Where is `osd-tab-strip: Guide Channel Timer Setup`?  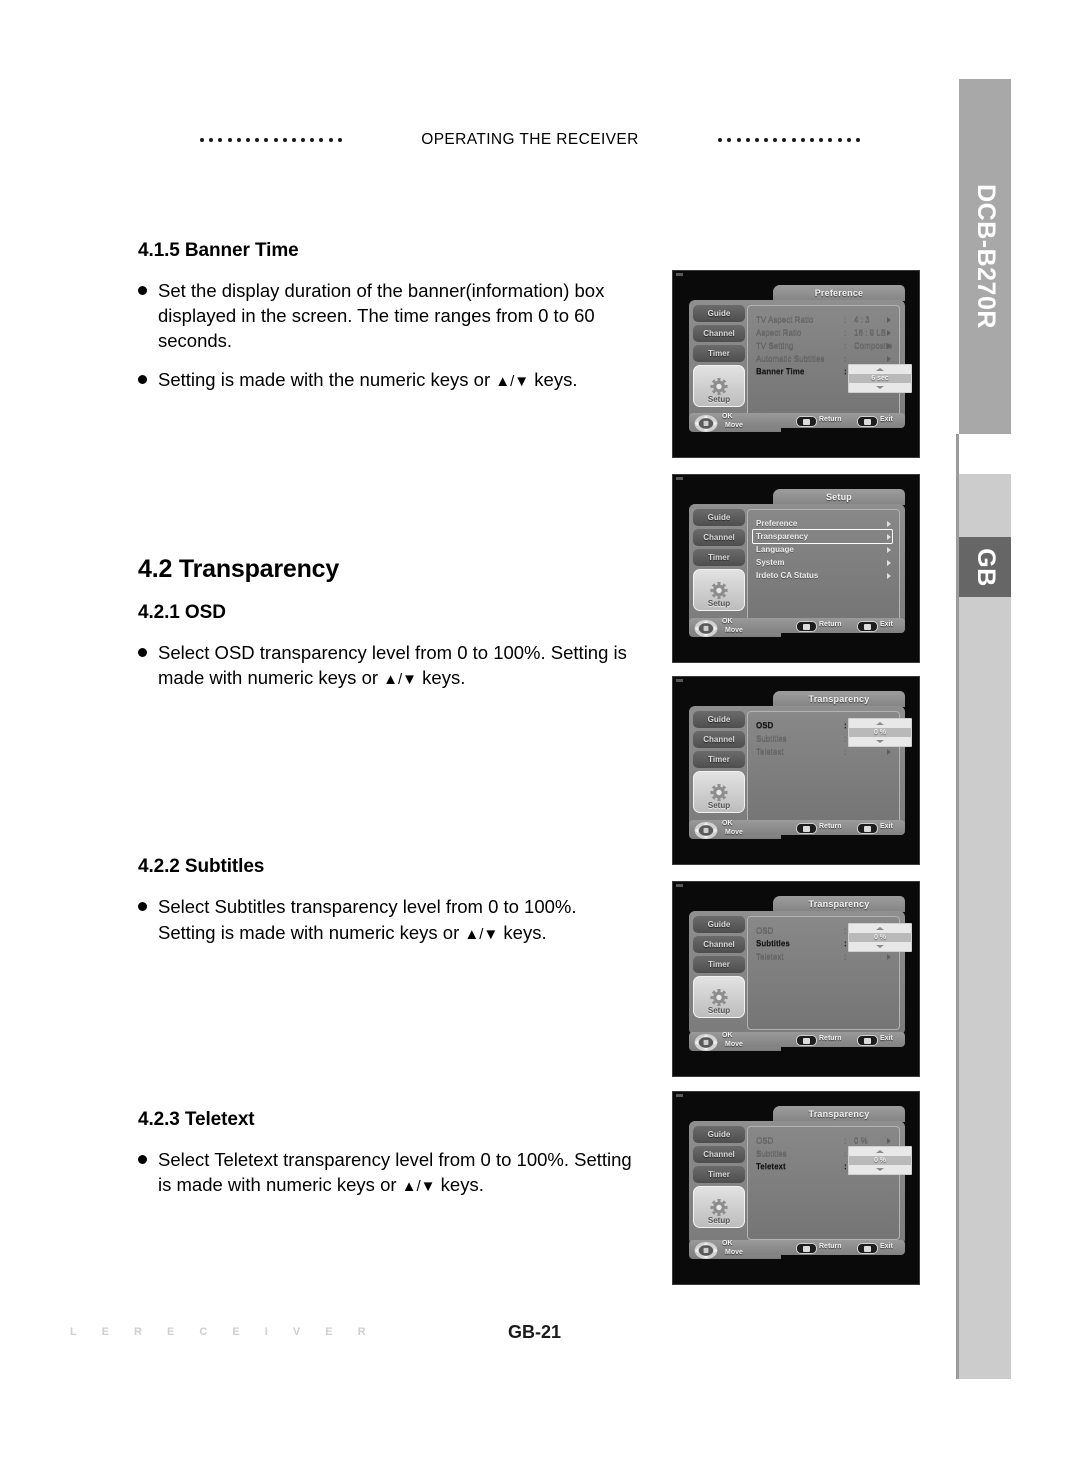
osd-tab-strip: Guide Channel Timer Setup is located at coordinates (719, 762).